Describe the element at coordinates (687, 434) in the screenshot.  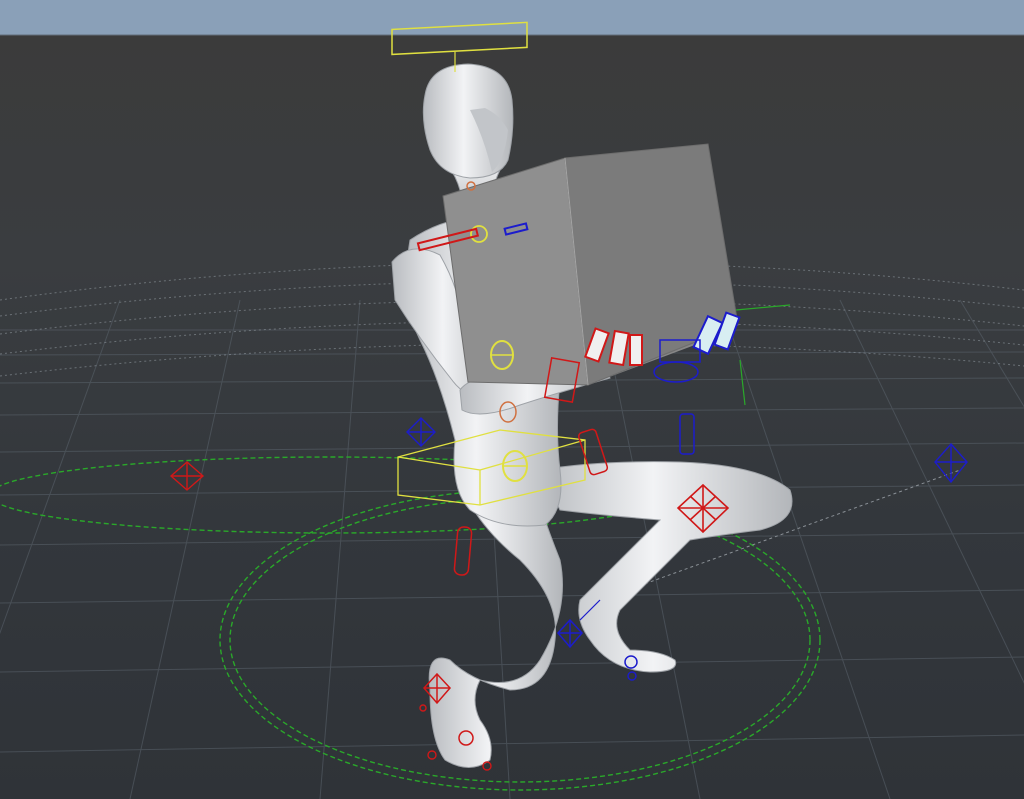
I see `shin-control` at that location.